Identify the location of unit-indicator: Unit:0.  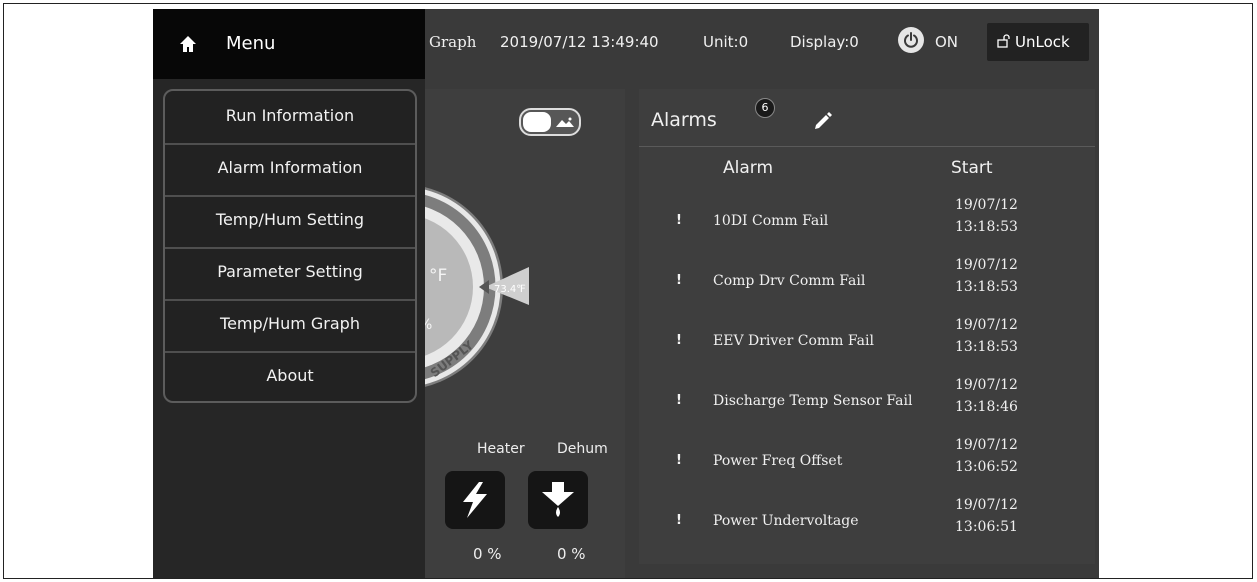
(726, 42).